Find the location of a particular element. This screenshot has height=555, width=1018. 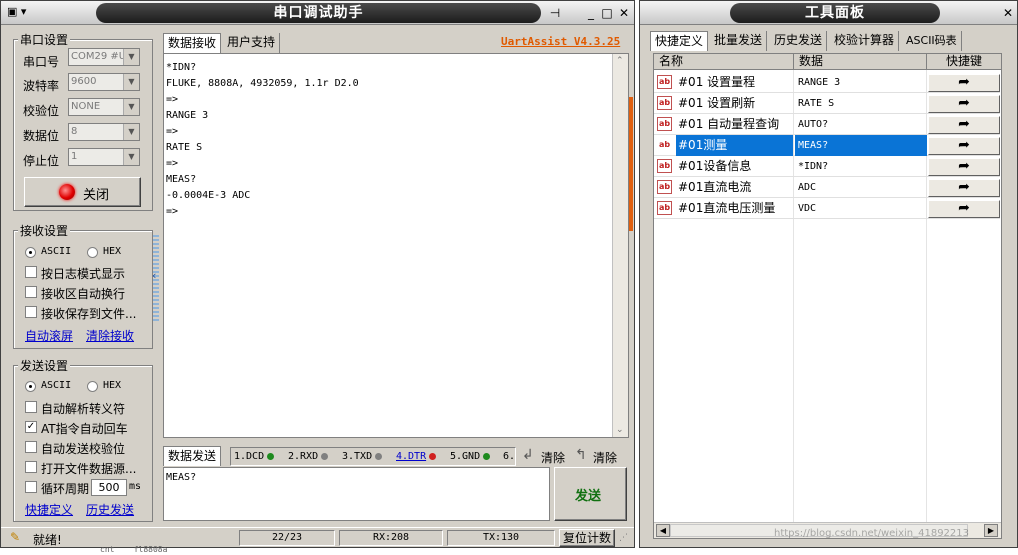

chevron-up-icon: ⌃ is located at coordinates (620, 61).